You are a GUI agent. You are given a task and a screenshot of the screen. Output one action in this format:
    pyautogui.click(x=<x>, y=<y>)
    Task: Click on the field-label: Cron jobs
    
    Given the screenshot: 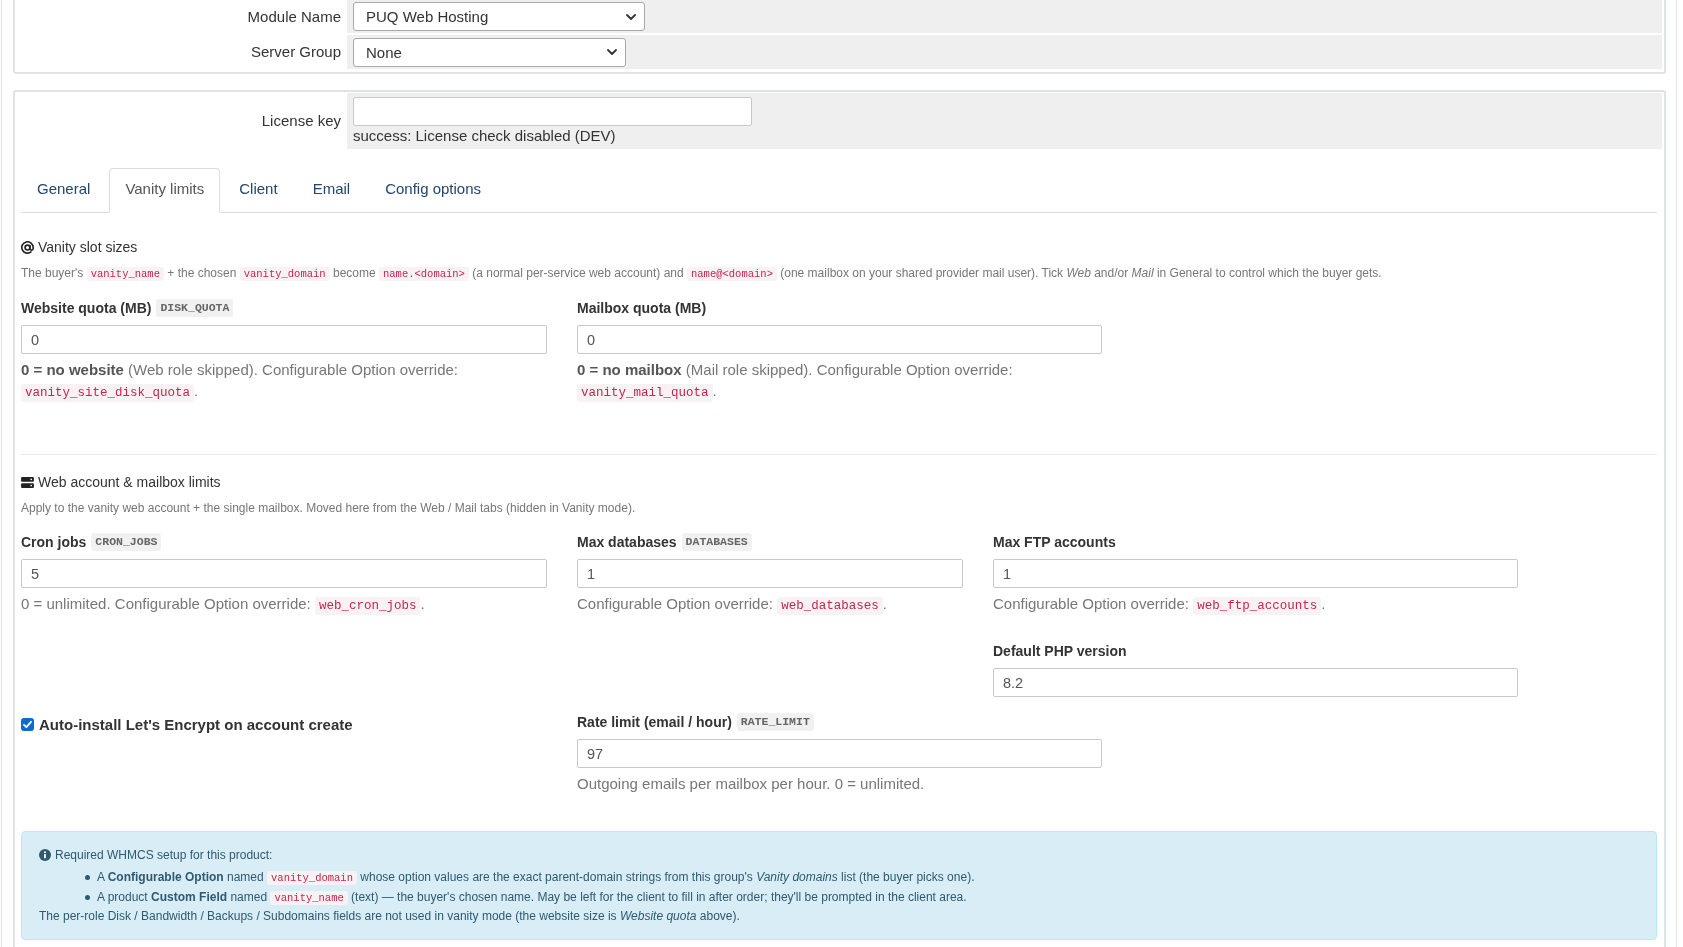 What is the action you would take?
    pyautogui.click(x=54, y=542)
    